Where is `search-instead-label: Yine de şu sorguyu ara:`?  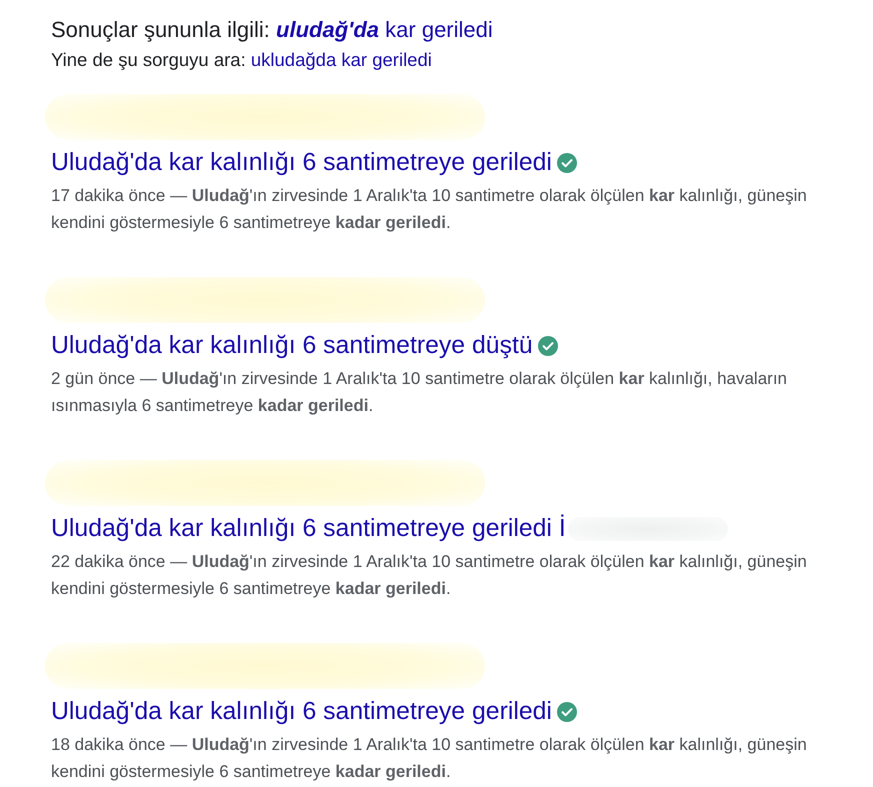
search-instead-label: Yine de şu sorguyu ara: is located at coordinates (148, 59).